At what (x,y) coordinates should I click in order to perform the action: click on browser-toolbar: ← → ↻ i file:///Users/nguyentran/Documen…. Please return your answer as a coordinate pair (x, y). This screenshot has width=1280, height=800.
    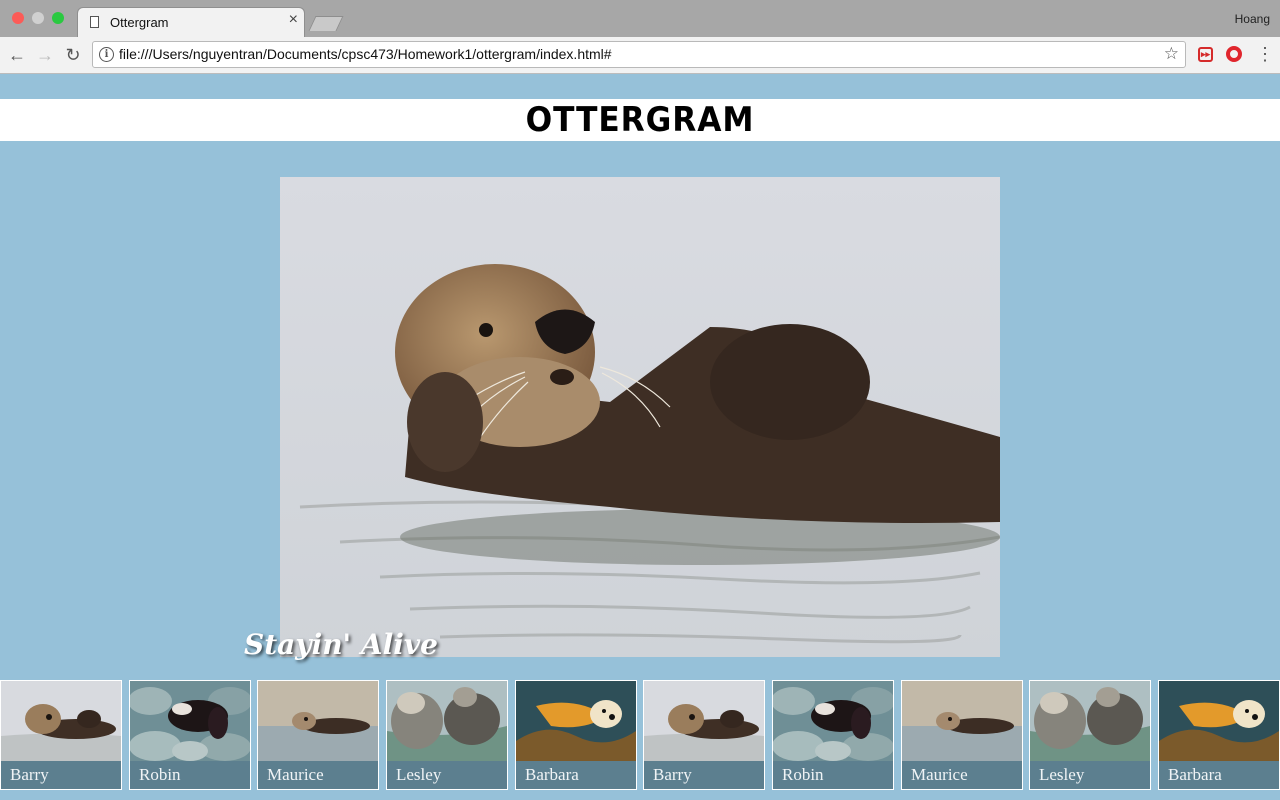
    Looking at the image, I should click on (640, 55).